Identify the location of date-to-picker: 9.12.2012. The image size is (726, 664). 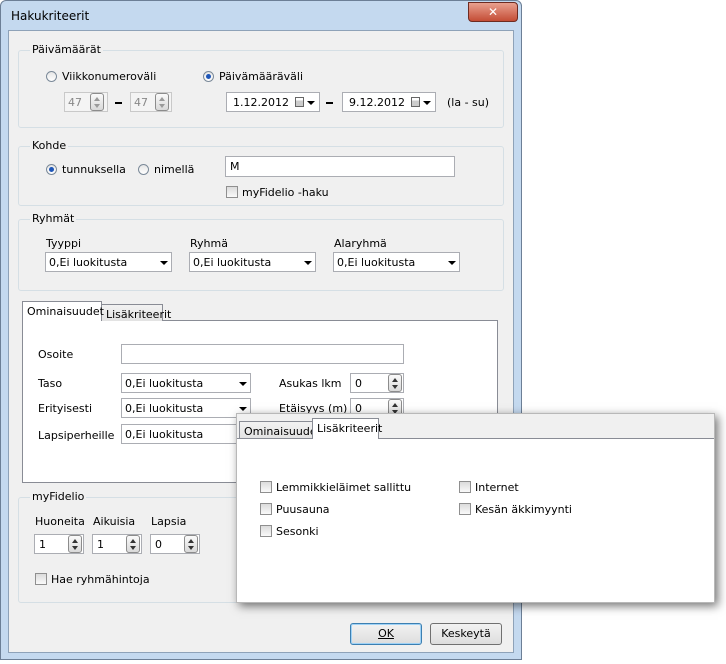
(389, 102).